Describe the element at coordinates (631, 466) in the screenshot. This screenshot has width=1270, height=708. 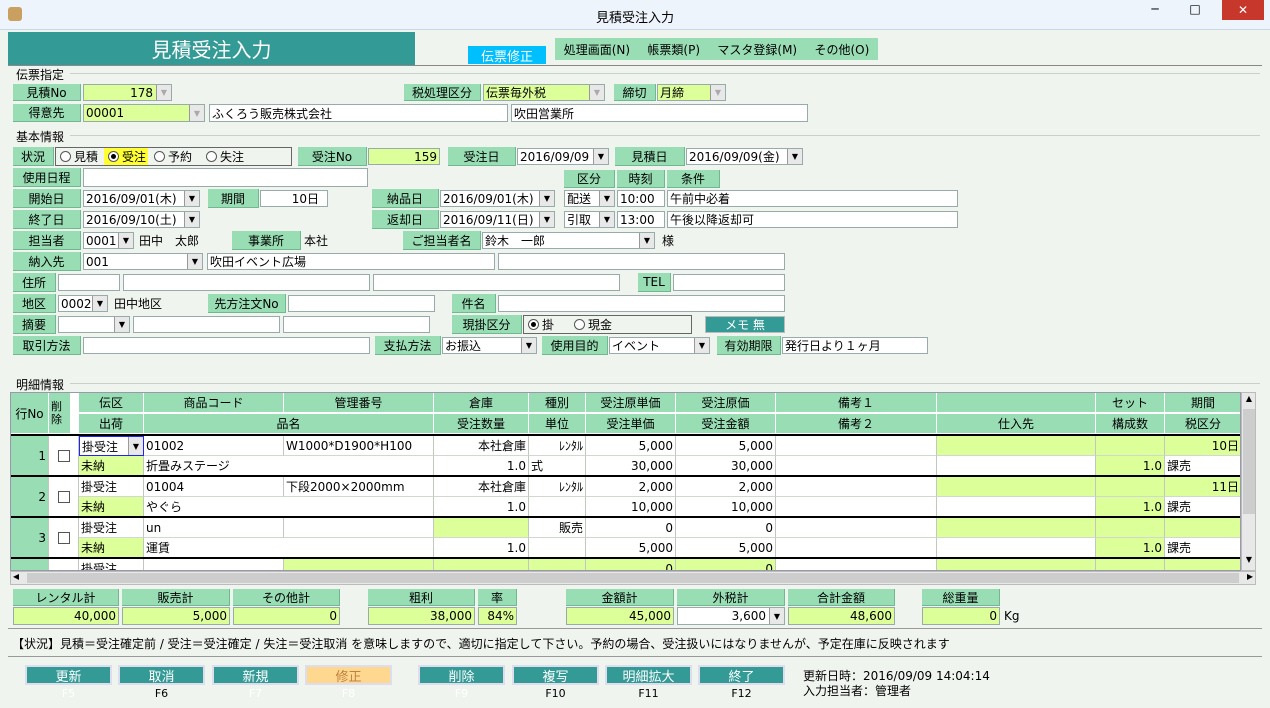
I see `cell-unit-price: 30,000` at that location.